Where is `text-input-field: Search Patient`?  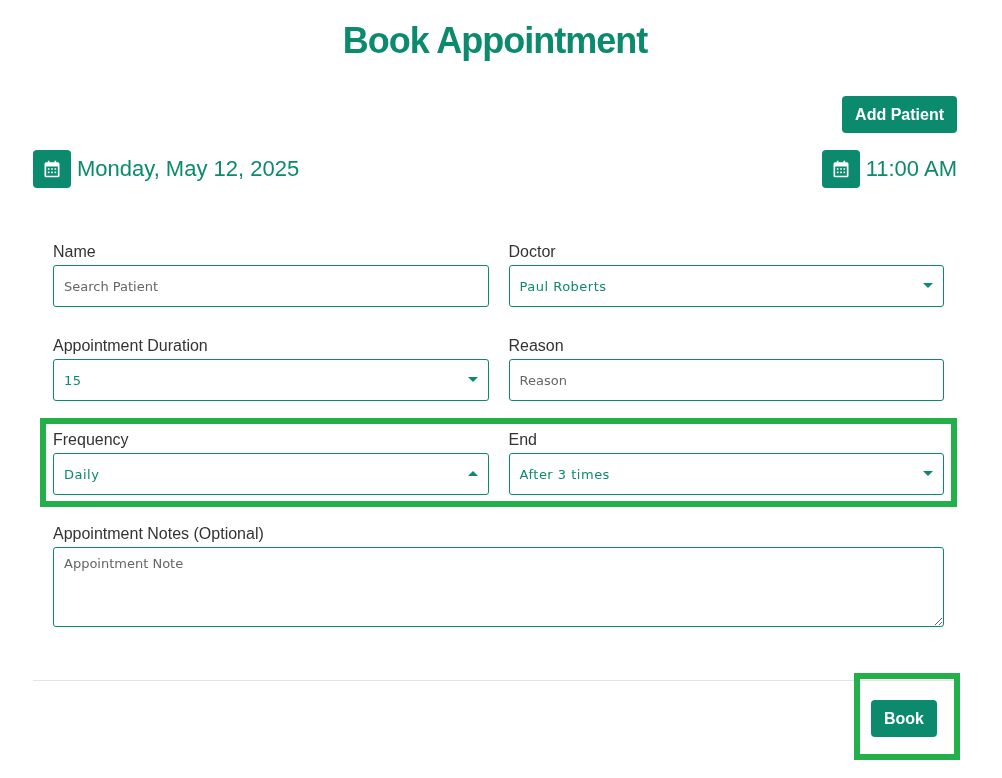 text-input-field: Search Patient is located at coordinates (271, 286).